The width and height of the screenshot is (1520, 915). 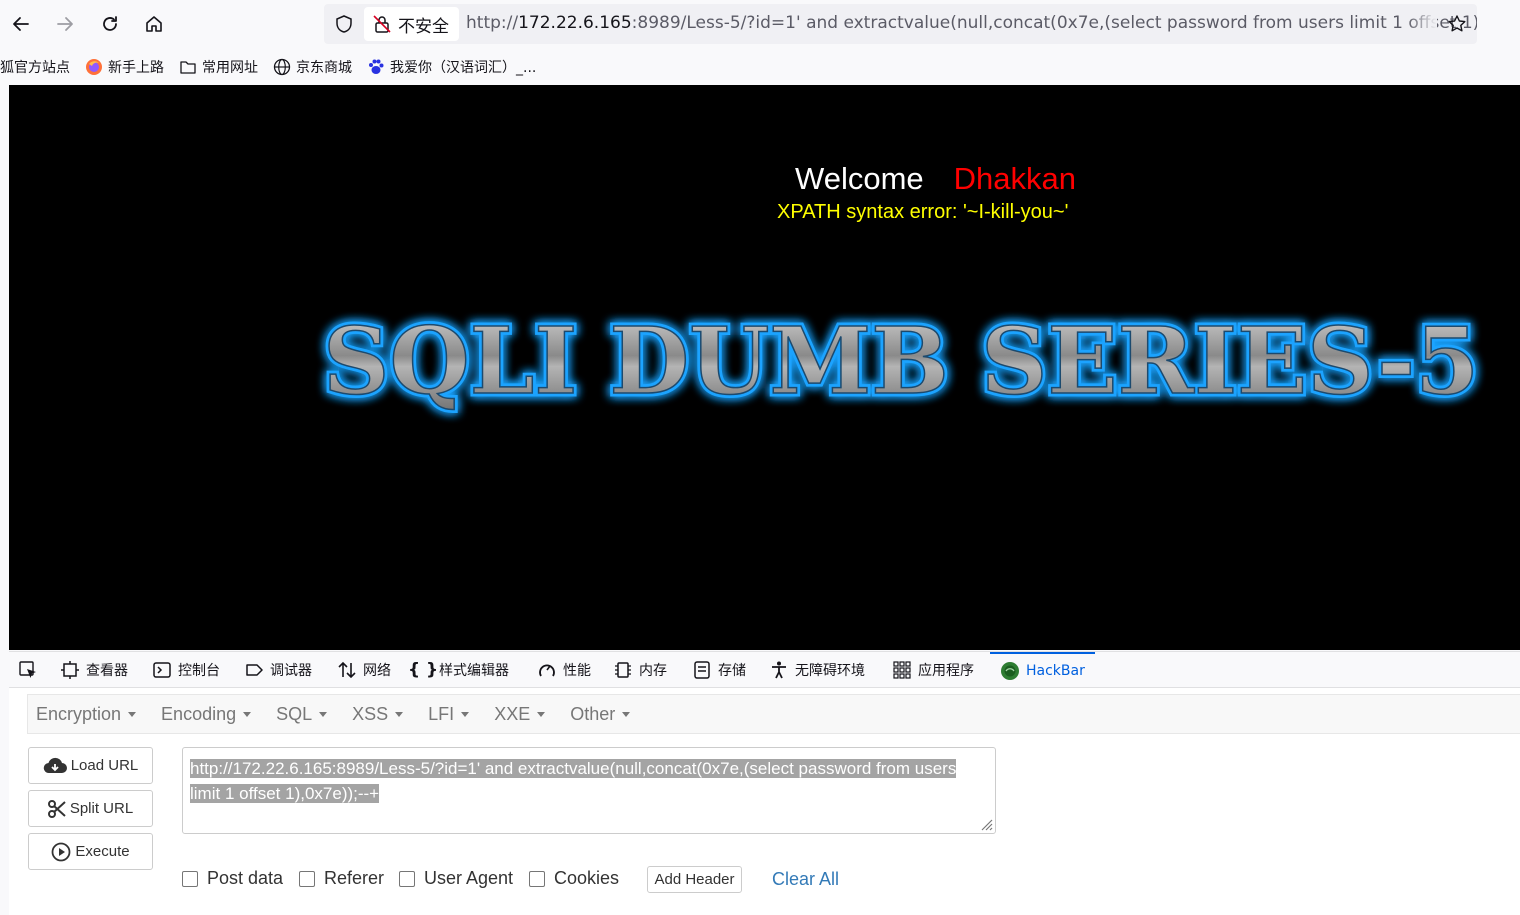 I want to click on add-header-button: Add Header, so click(x=694, y=879).